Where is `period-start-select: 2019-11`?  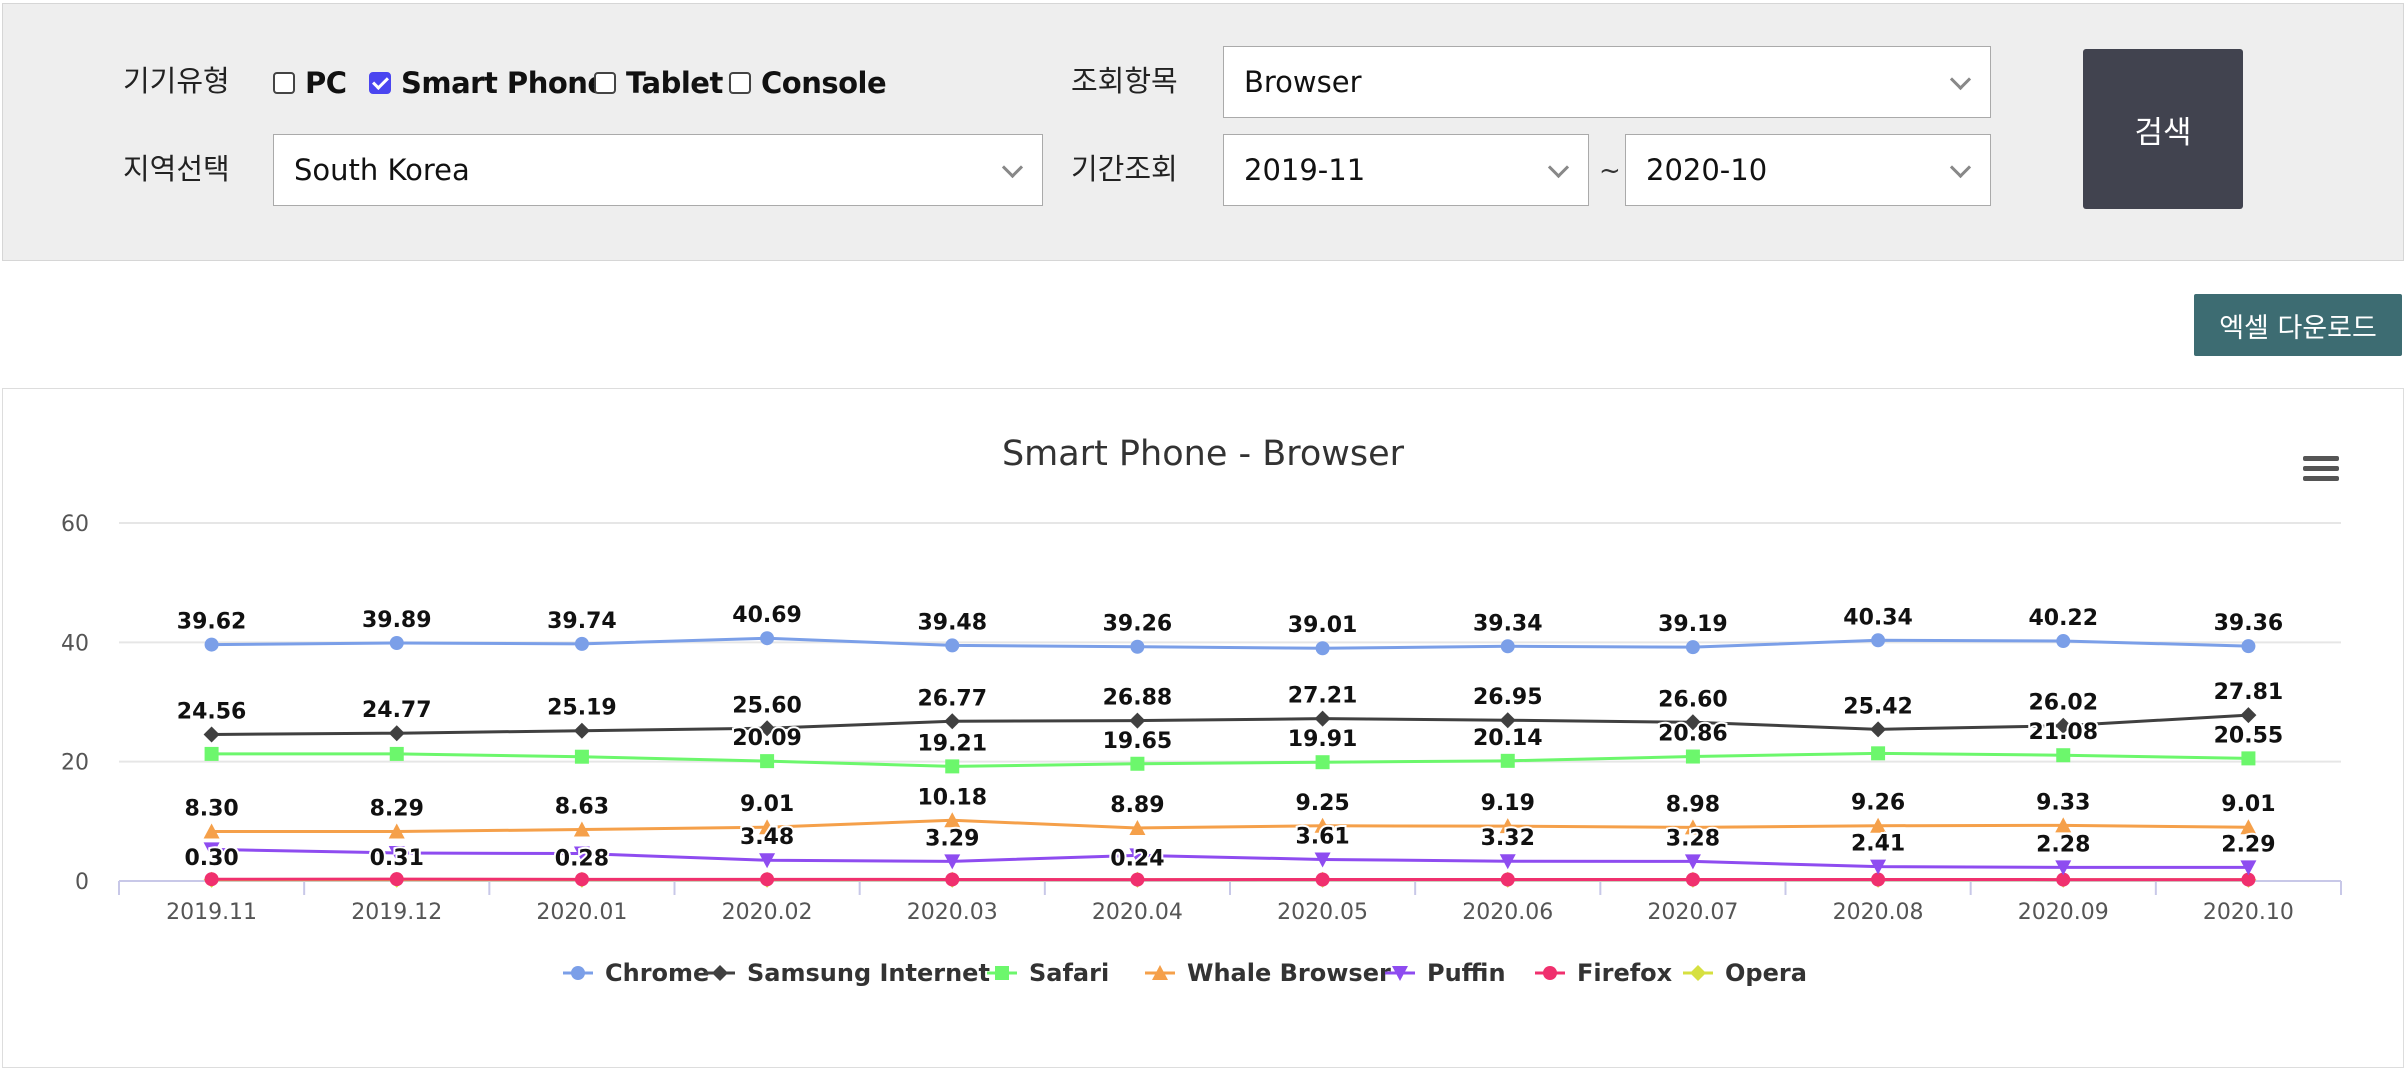 period-start-select: 2019-11 is located at coordinates (1406, 170).